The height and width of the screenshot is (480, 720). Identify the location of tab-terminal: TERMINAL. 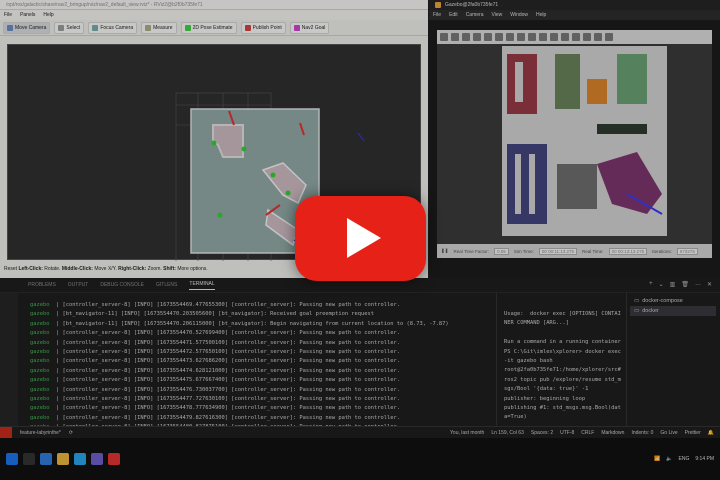
(202, 285).